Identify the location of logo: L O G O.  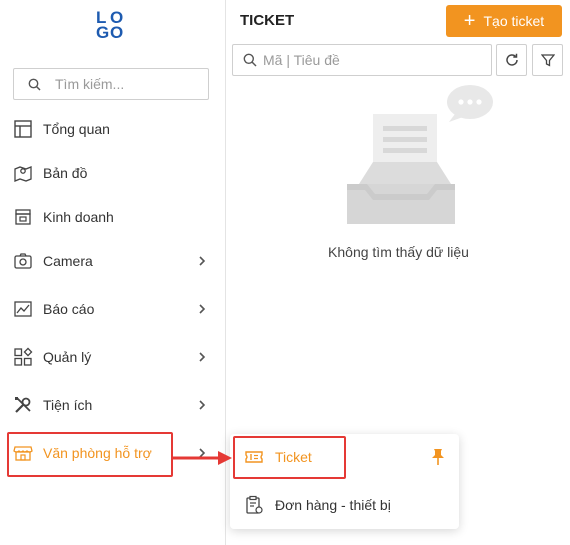
(112, 25).